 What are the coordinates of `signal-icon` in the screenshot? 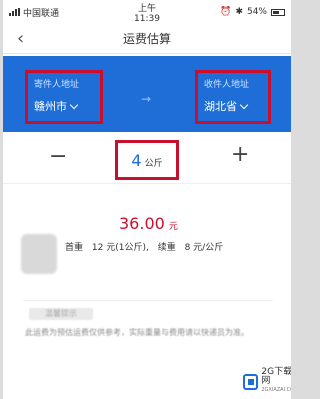 It's located at (14, 12).